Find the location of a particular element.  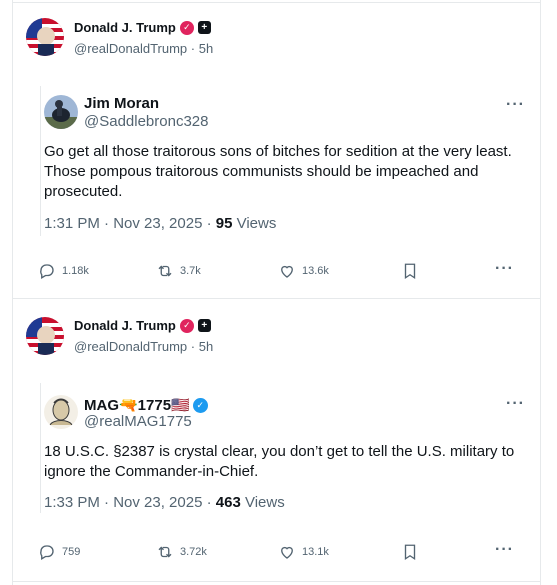

action-bar: 759 3.72k 13.1k ··· is located at coordinates (283, 552).